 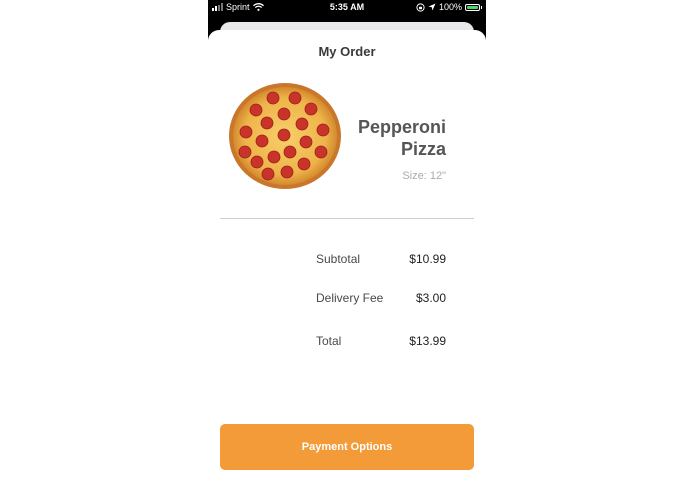 What do you see at coordinates (427, 259) in the screenshot?
I see `subtotal-value: $10.99` at bounding box center [427, 259].